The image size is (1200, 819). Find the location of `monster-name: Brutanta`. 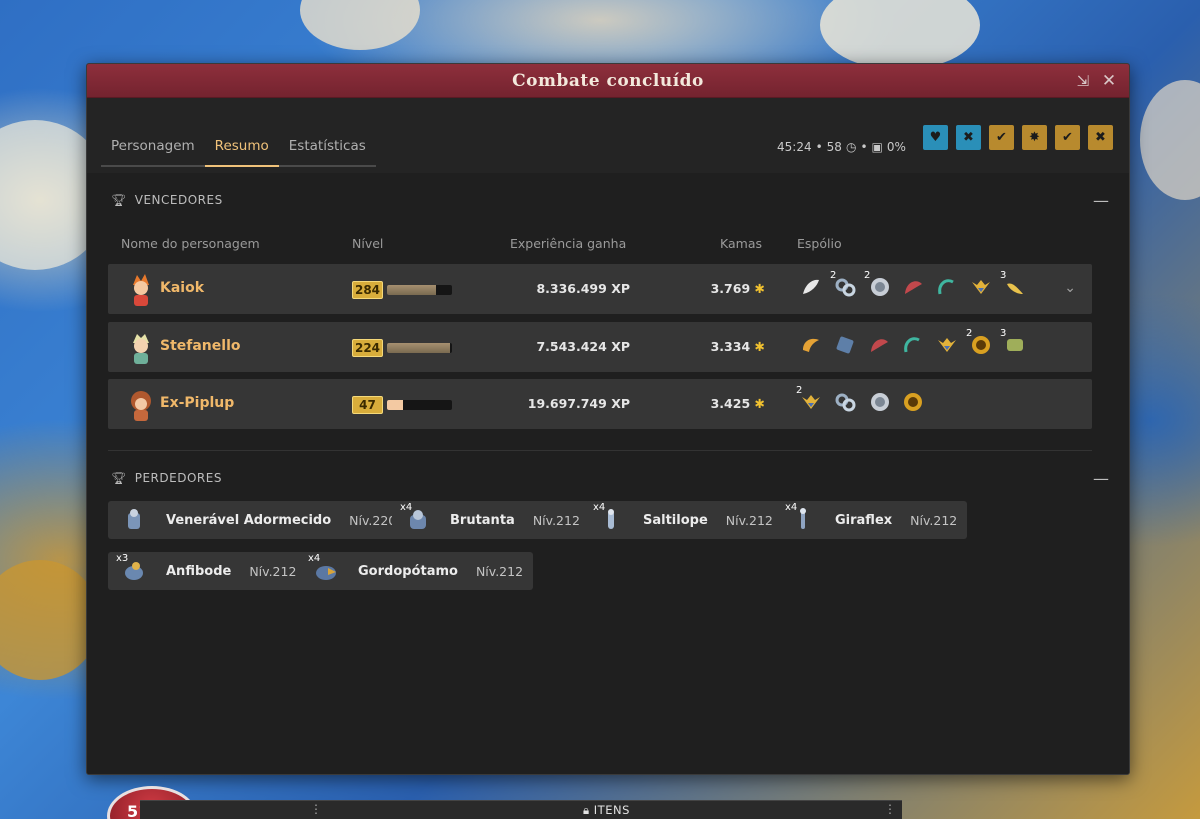

monster-name: Brutanta is located at coordinates (482, 520).